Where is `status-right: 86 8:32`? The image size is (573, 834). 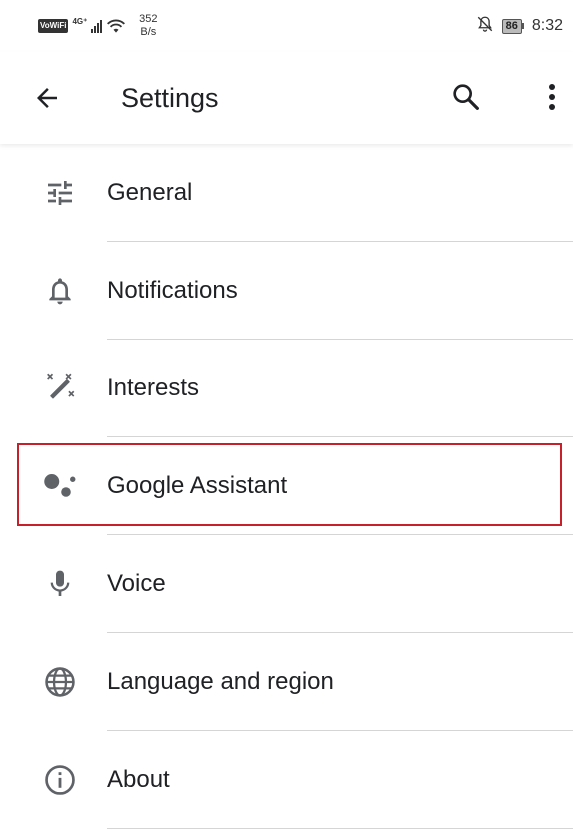
status-right: 86 8:32 is located at coordinates (519, 26).